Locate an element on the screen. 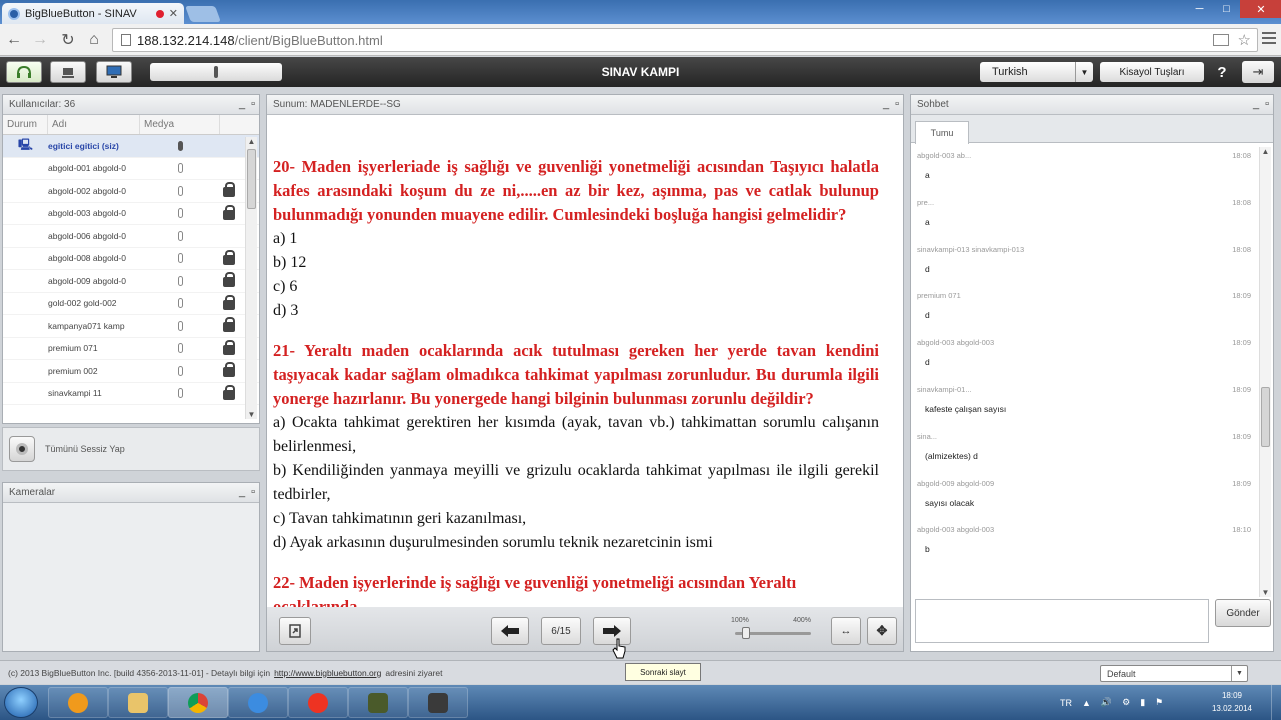 This screenshot has width=1281, height=720. show-desktop-button is located at coordinates (1276, 702).